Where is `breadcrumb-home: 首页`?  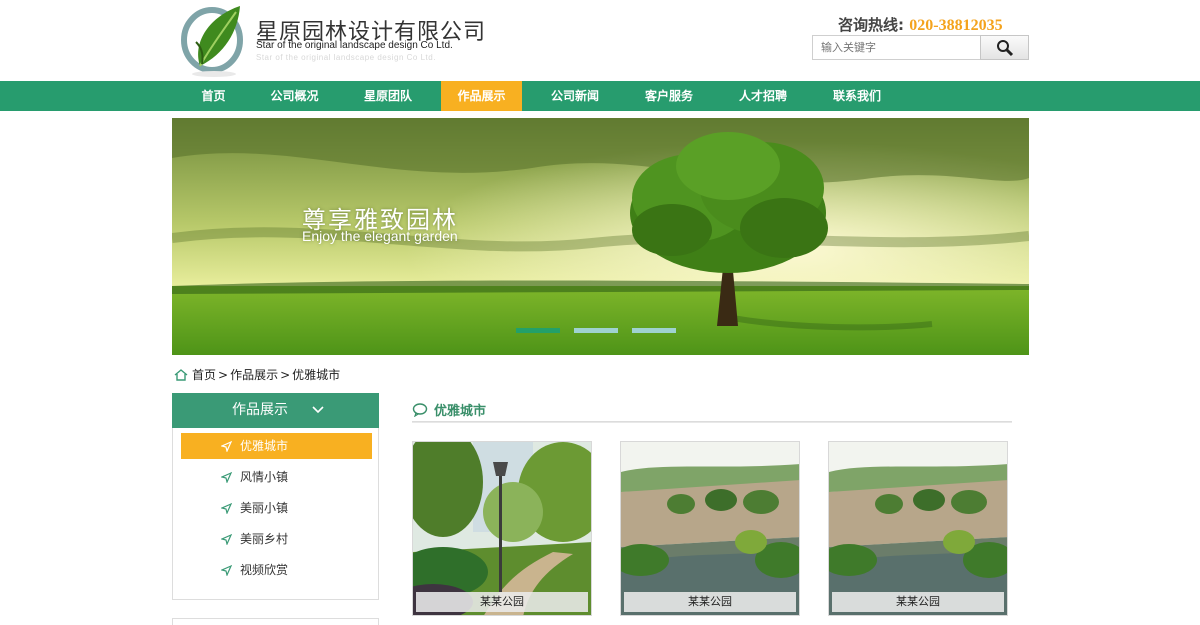
breadcrumb-home: 首页 is located at coordinates (204, 374).